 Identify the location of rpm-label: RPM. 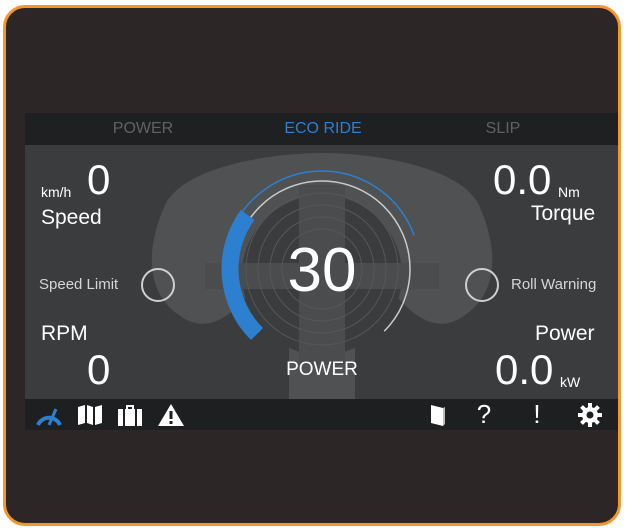
(64, 333).